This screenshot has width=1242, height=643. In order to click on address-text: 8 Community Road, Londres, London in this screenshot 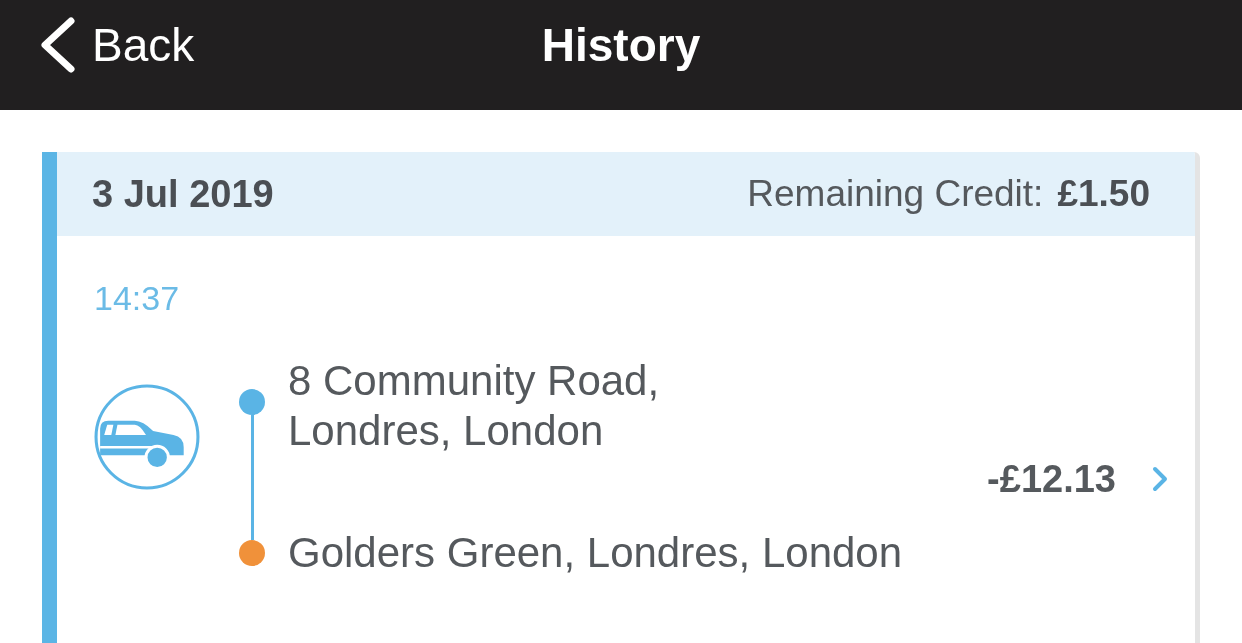, I will do `click(474, 406)`.